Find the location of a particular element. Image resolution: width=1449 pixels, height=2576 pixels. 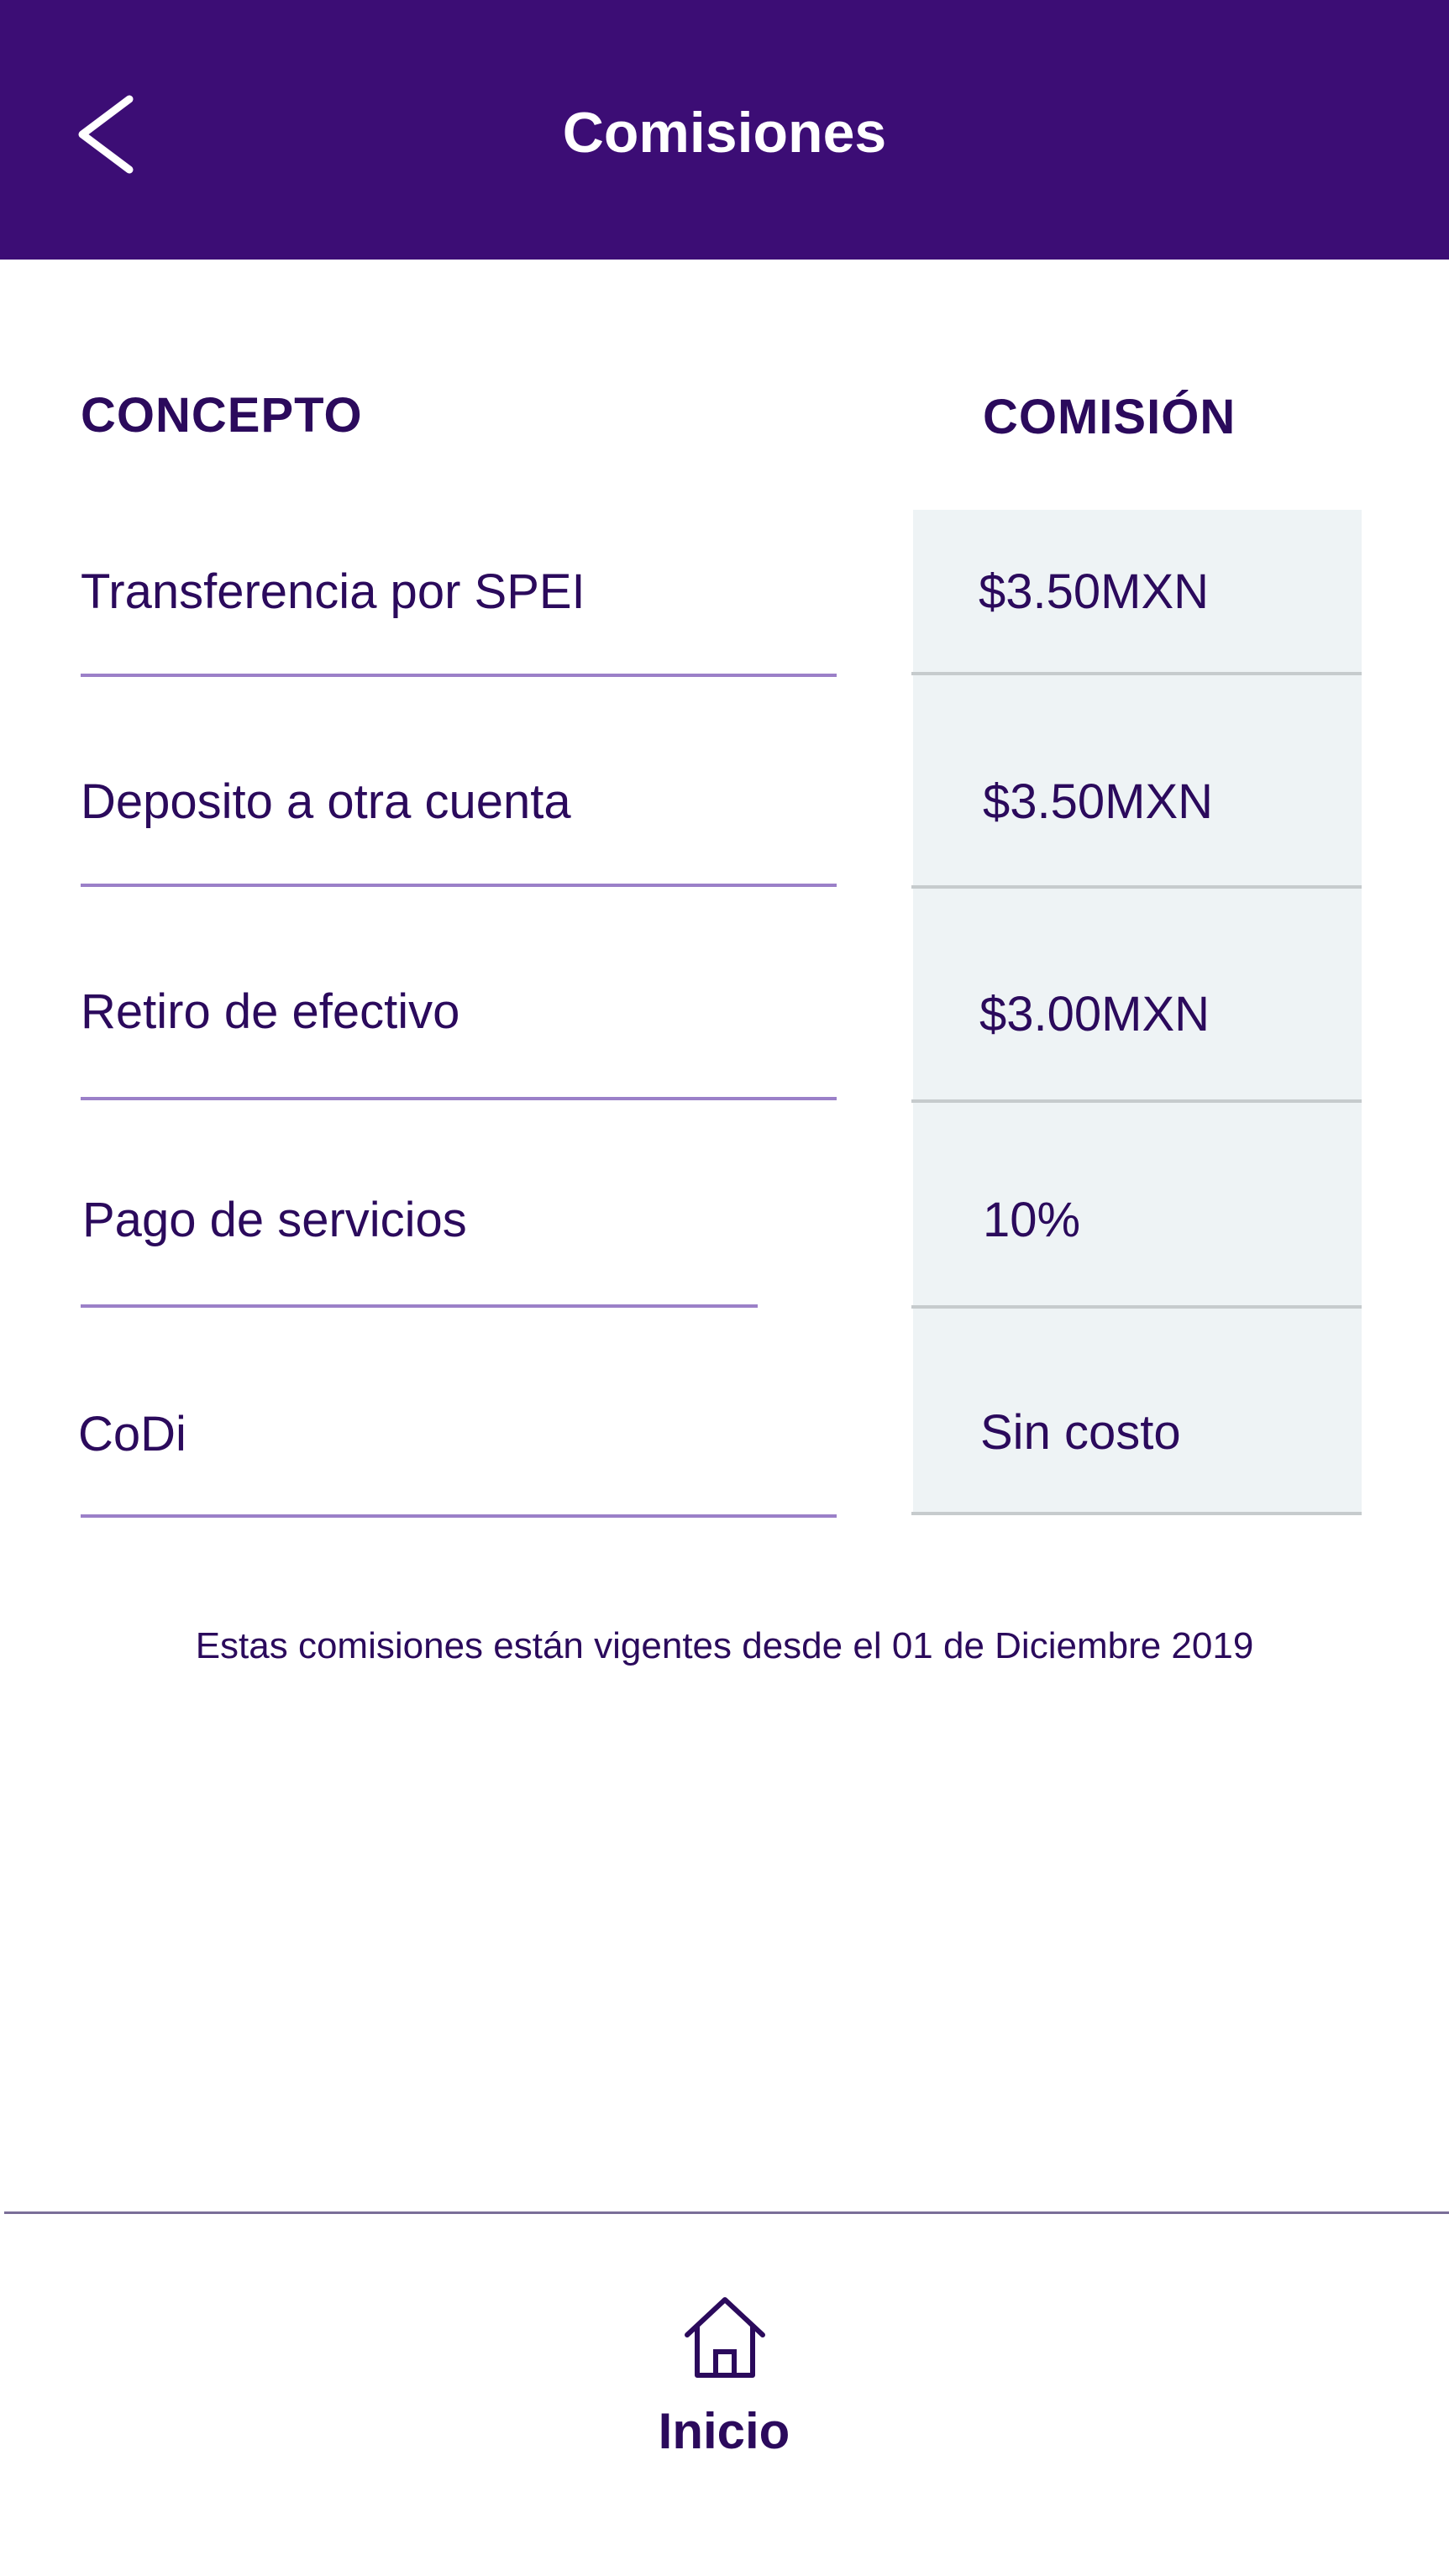

concept-label: Transferencia por SPEI is located at coordinates (333, 591).